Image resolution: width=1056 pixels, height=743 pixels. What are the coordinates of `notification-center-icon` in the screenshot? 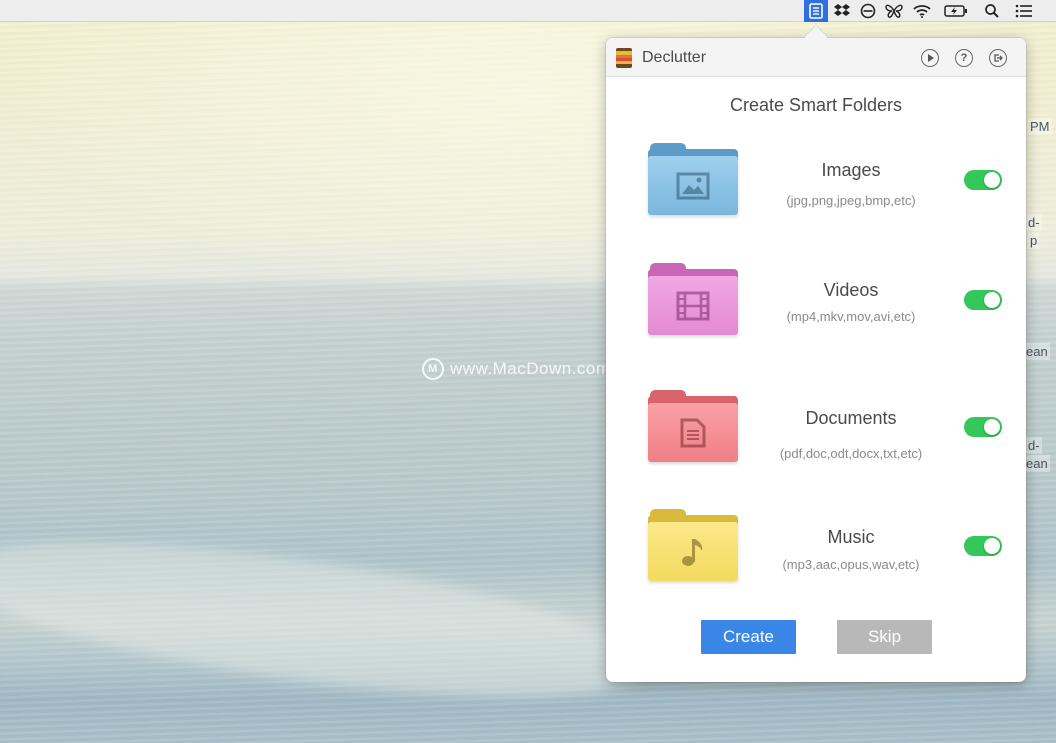 It's located at (1024, 11).